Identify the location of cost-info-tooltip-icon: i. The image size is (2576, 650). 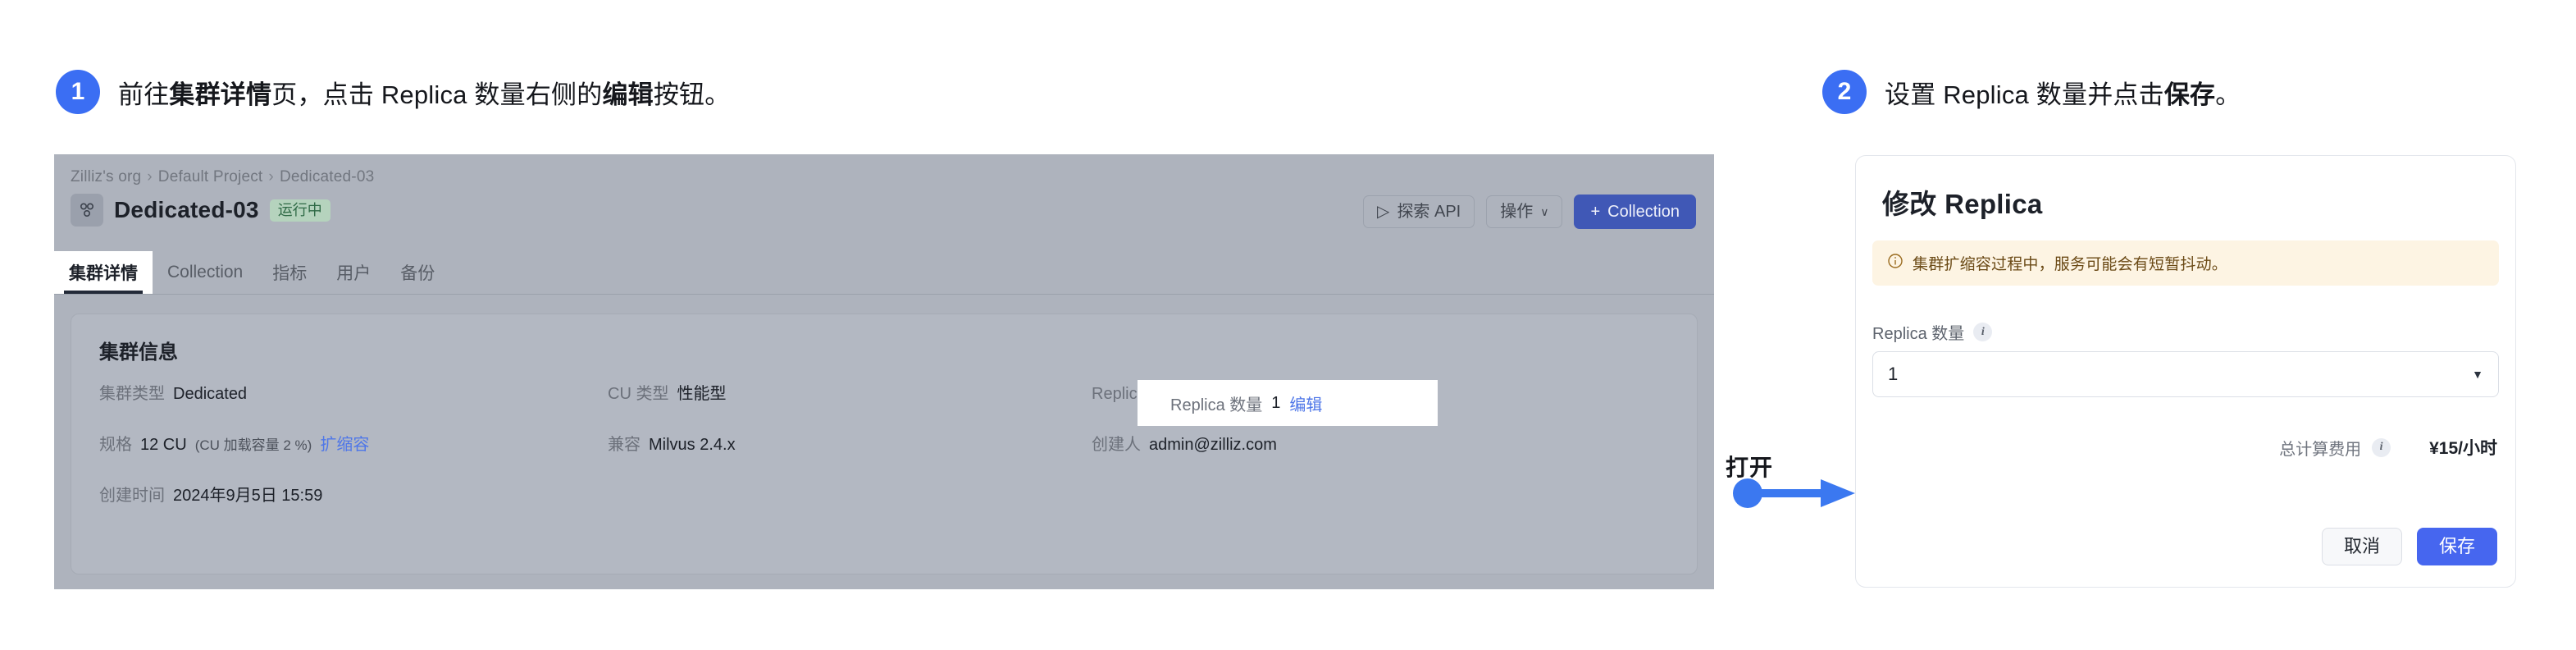
(2381, 447).